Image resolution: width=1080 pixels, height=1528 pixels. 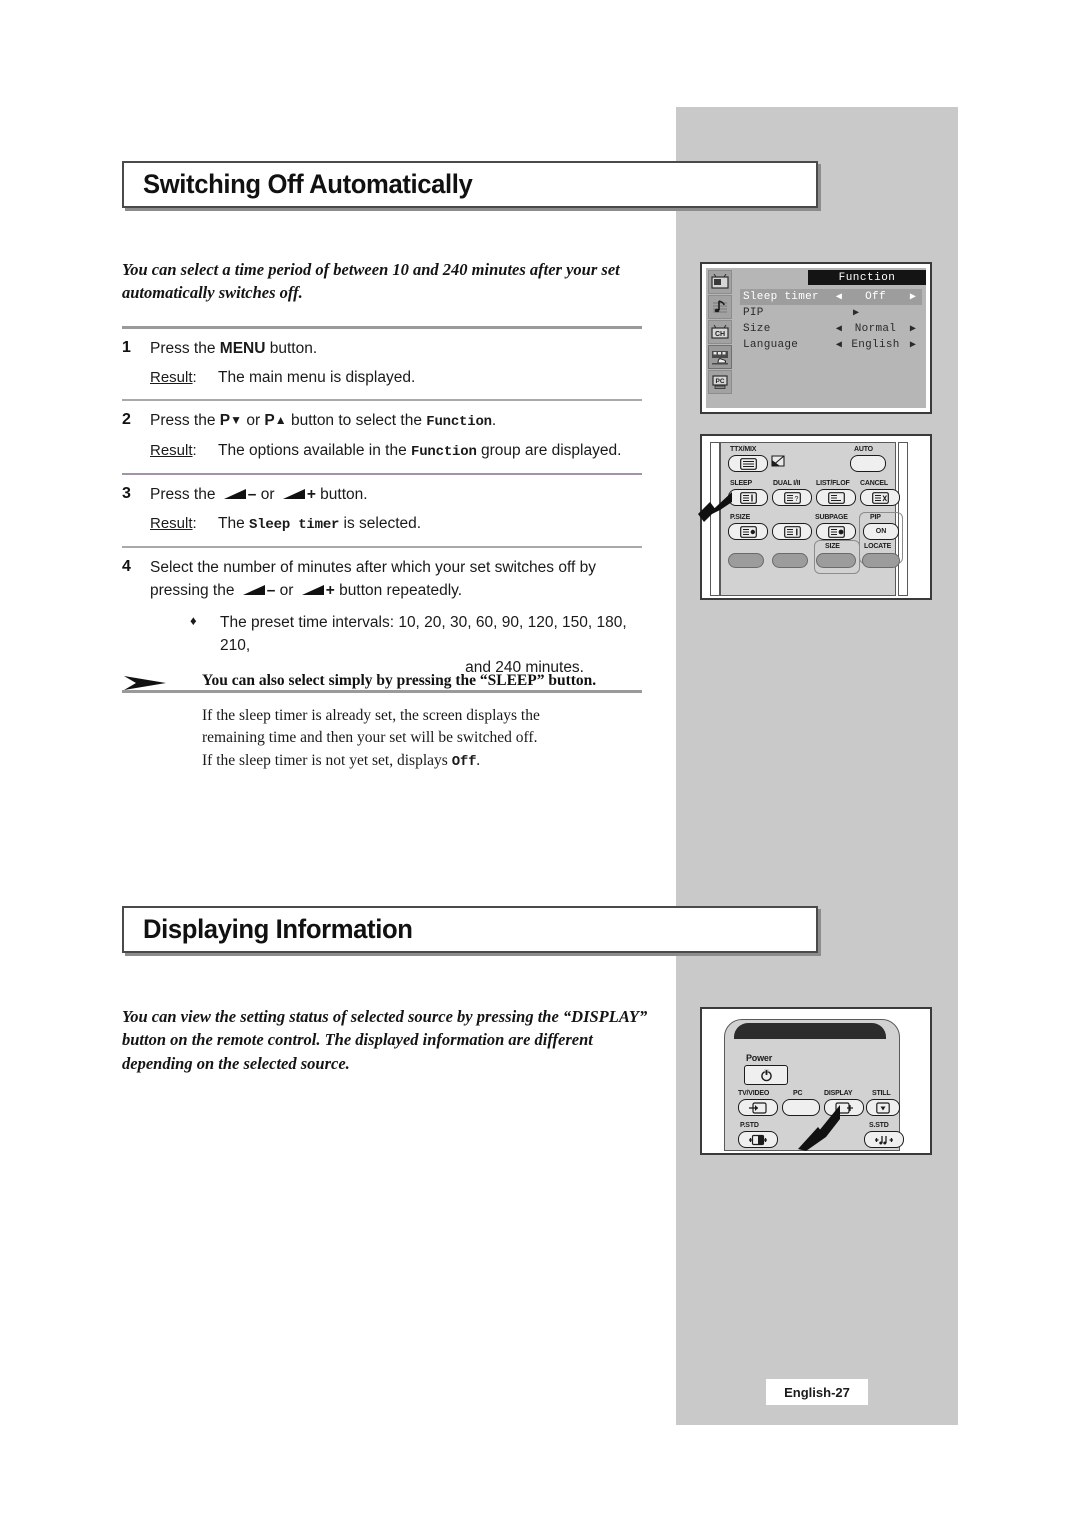 What do you see at coordinates (833, 483) in the screenshot?
I see `list-flof-label: LIST/FLOF` at bounding box center [833, 483].